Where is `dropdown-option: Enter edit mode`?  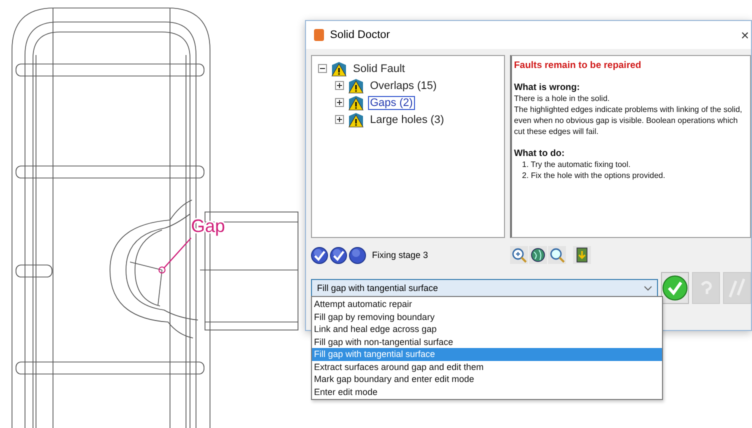
dropdown-option: Enter edit mode is located at coordinates (487, 392).